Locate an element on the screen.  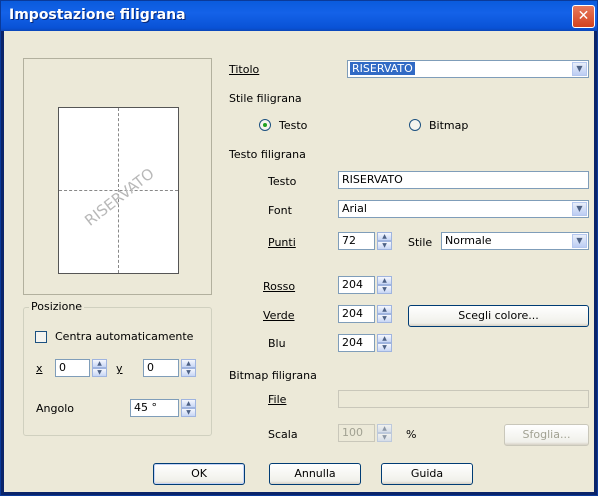
angolo-spinner: ▲ ▼ is located at coordinates (188, 408).